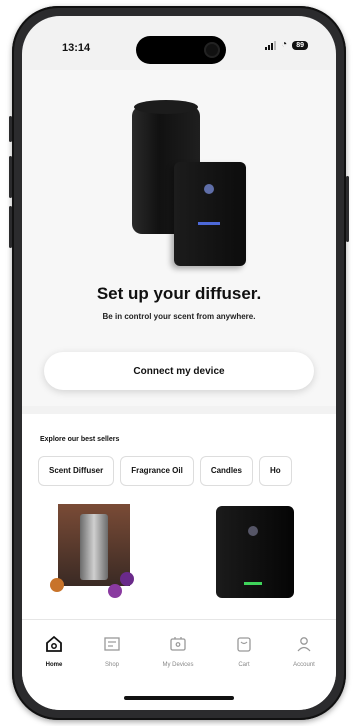 This screenshot has height=726, width=358. I want to click on tab-my-devices: My Devices, so click(178, 651).